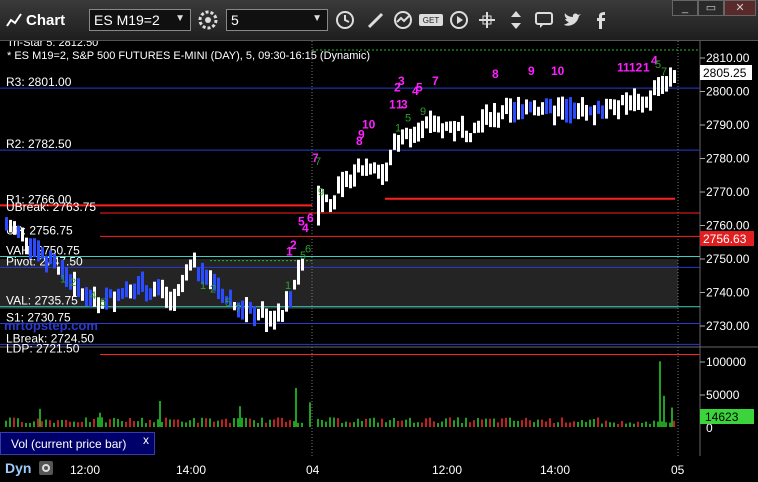 The height and width of the screenshot is (482, 758). What do you see at coordinates (18, 468) in the screenshot?
I see `dyn-button: Dyn` at bounding box center [18, 468].